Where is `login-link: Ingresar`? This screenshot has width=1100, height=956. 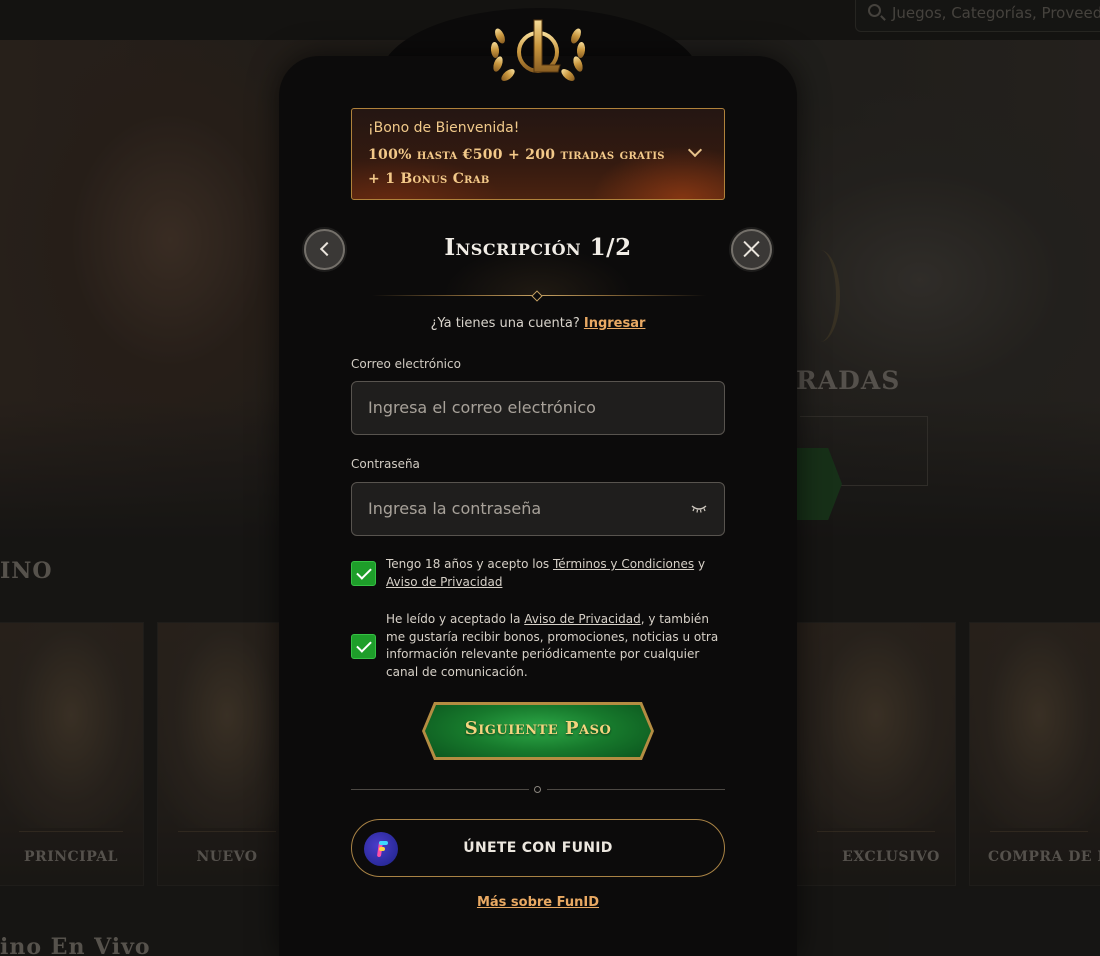
login-link: Ingresar is located at coordinates (615, 323).